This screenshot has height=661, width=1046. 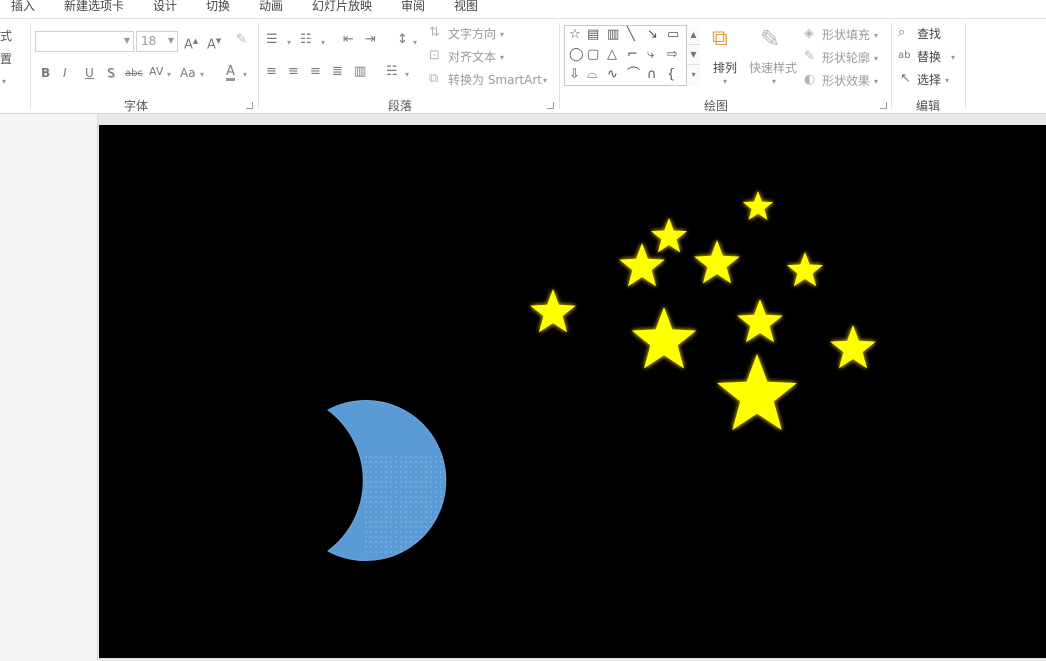 What do you see at coordinates (673, 35) in the screenshot?
I see `rectangle-shape-icon: ▭` at bounding box center [673, 35].